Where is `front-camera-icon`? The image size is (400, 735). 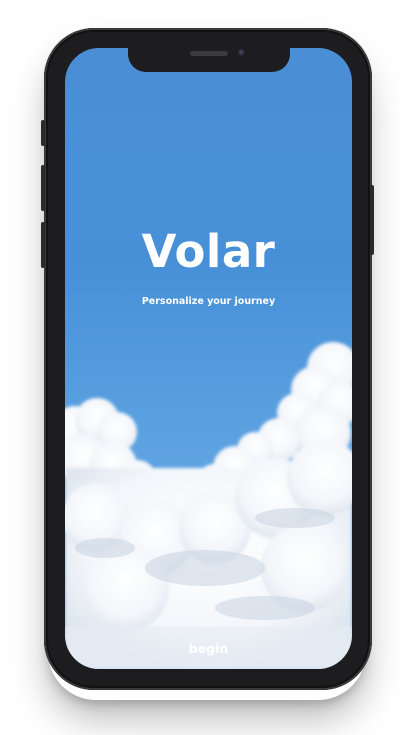
front-camera-icon is located at coordinates (242, 53).